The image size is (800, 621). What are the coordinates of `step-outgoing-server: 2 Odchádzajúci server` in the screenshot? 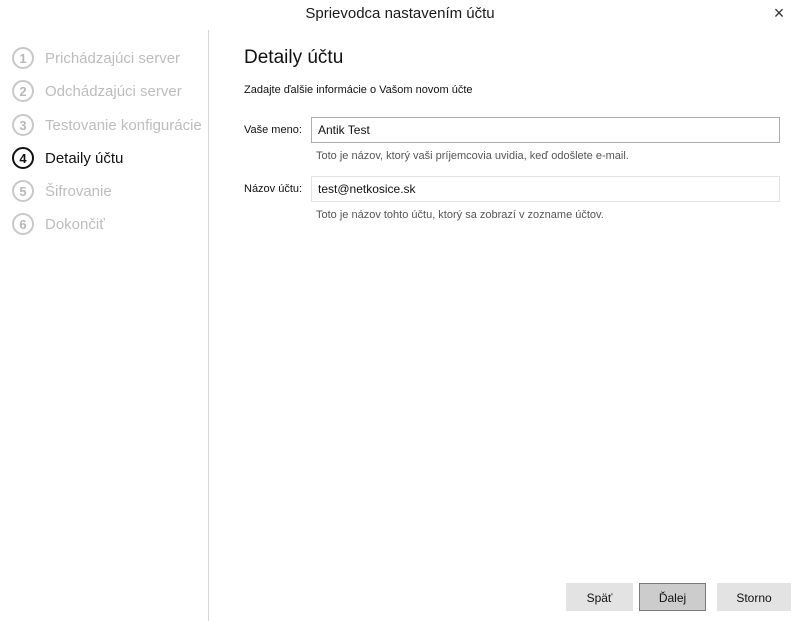 It's located at (97, 91).